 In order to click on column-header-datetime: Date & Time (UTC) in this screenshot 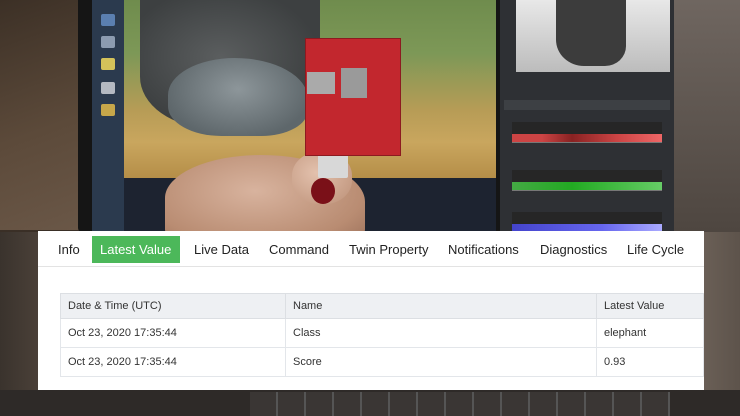, I will do `click(173, 306)`.